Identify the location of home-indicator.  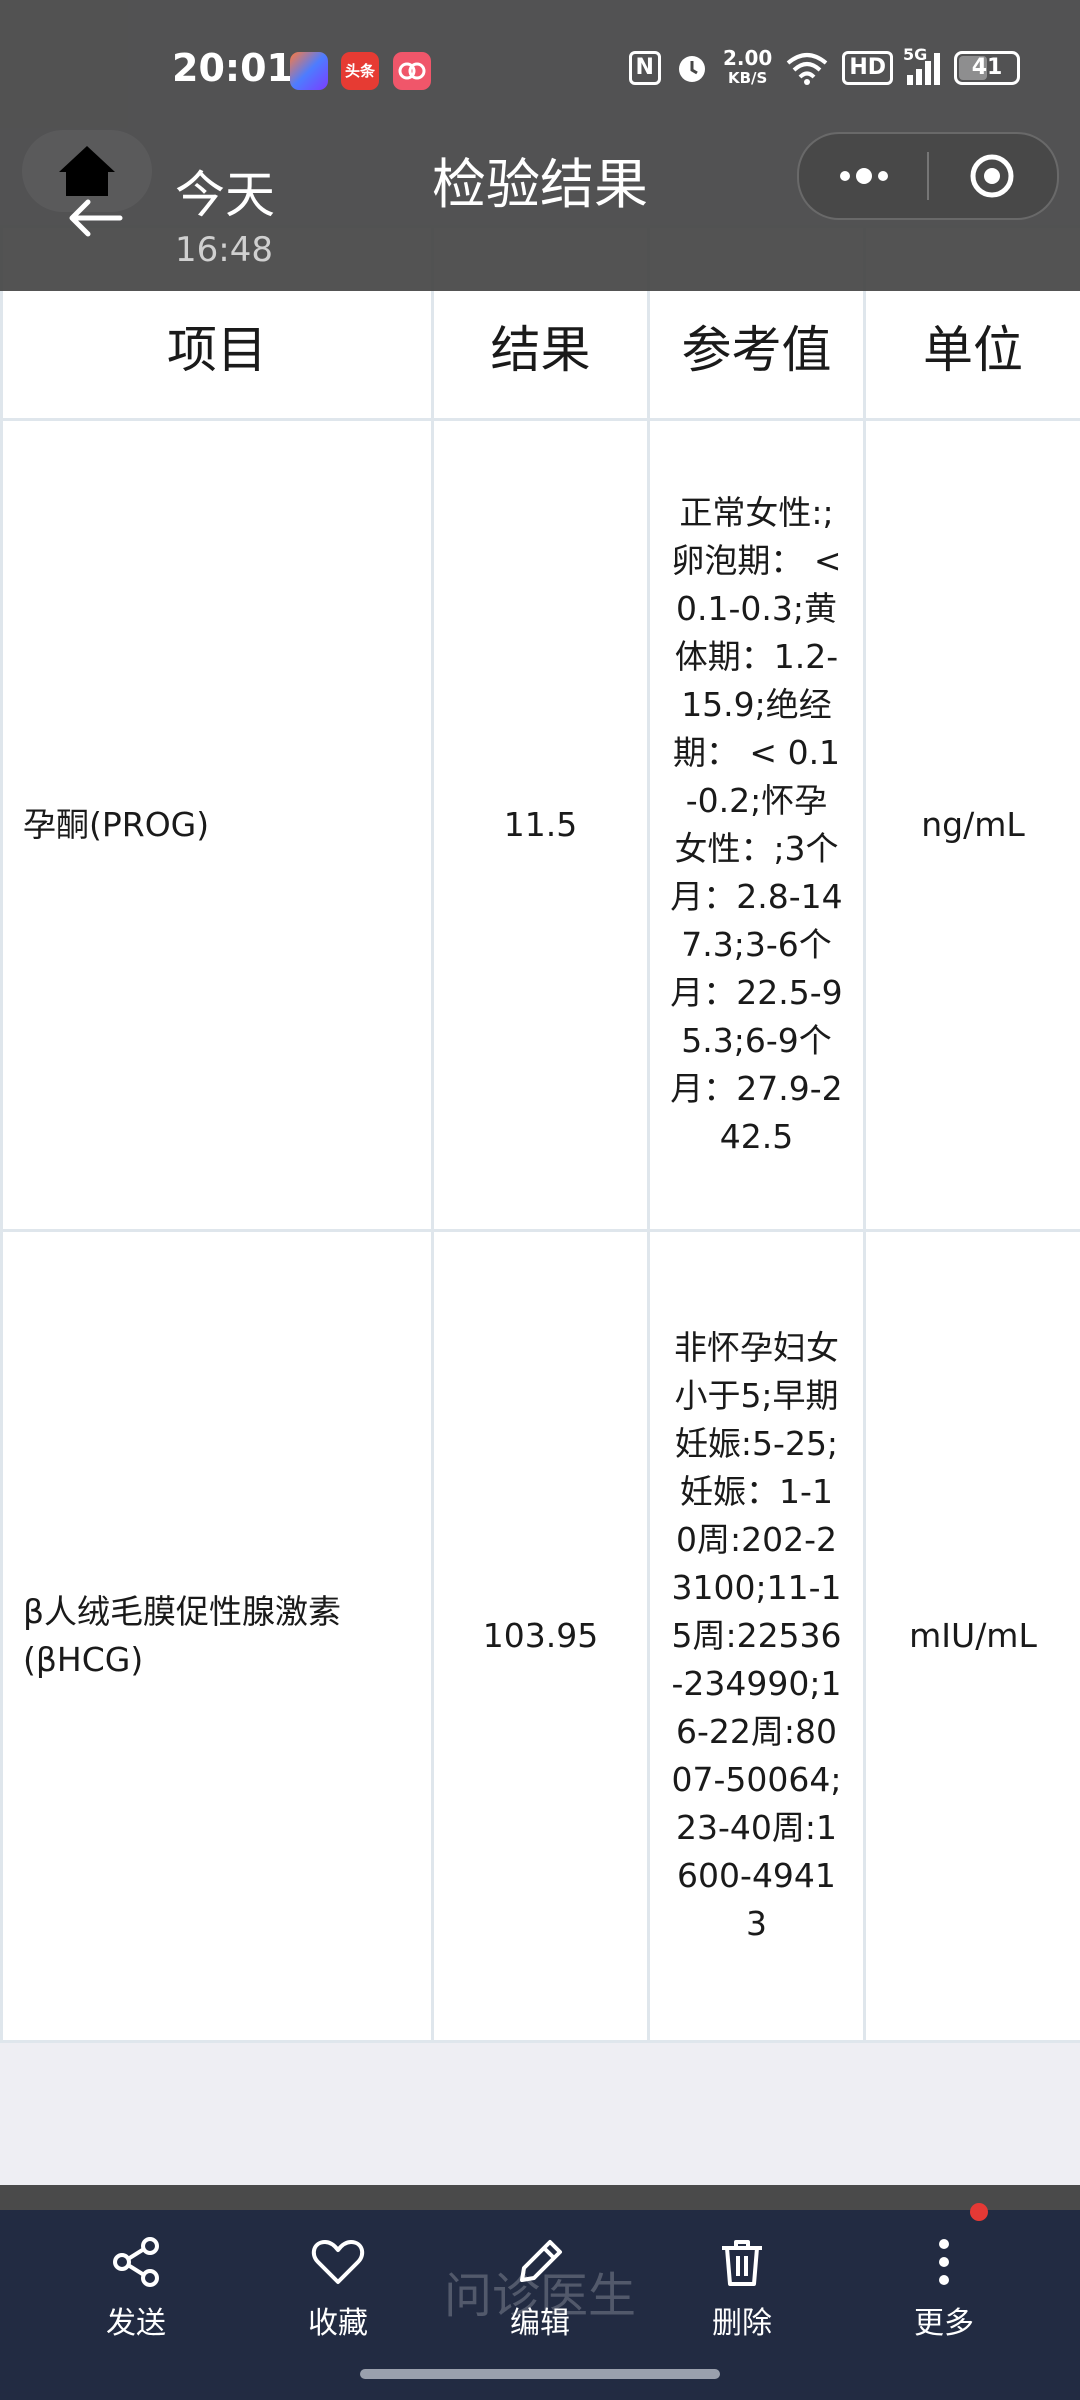
(540, 2374).